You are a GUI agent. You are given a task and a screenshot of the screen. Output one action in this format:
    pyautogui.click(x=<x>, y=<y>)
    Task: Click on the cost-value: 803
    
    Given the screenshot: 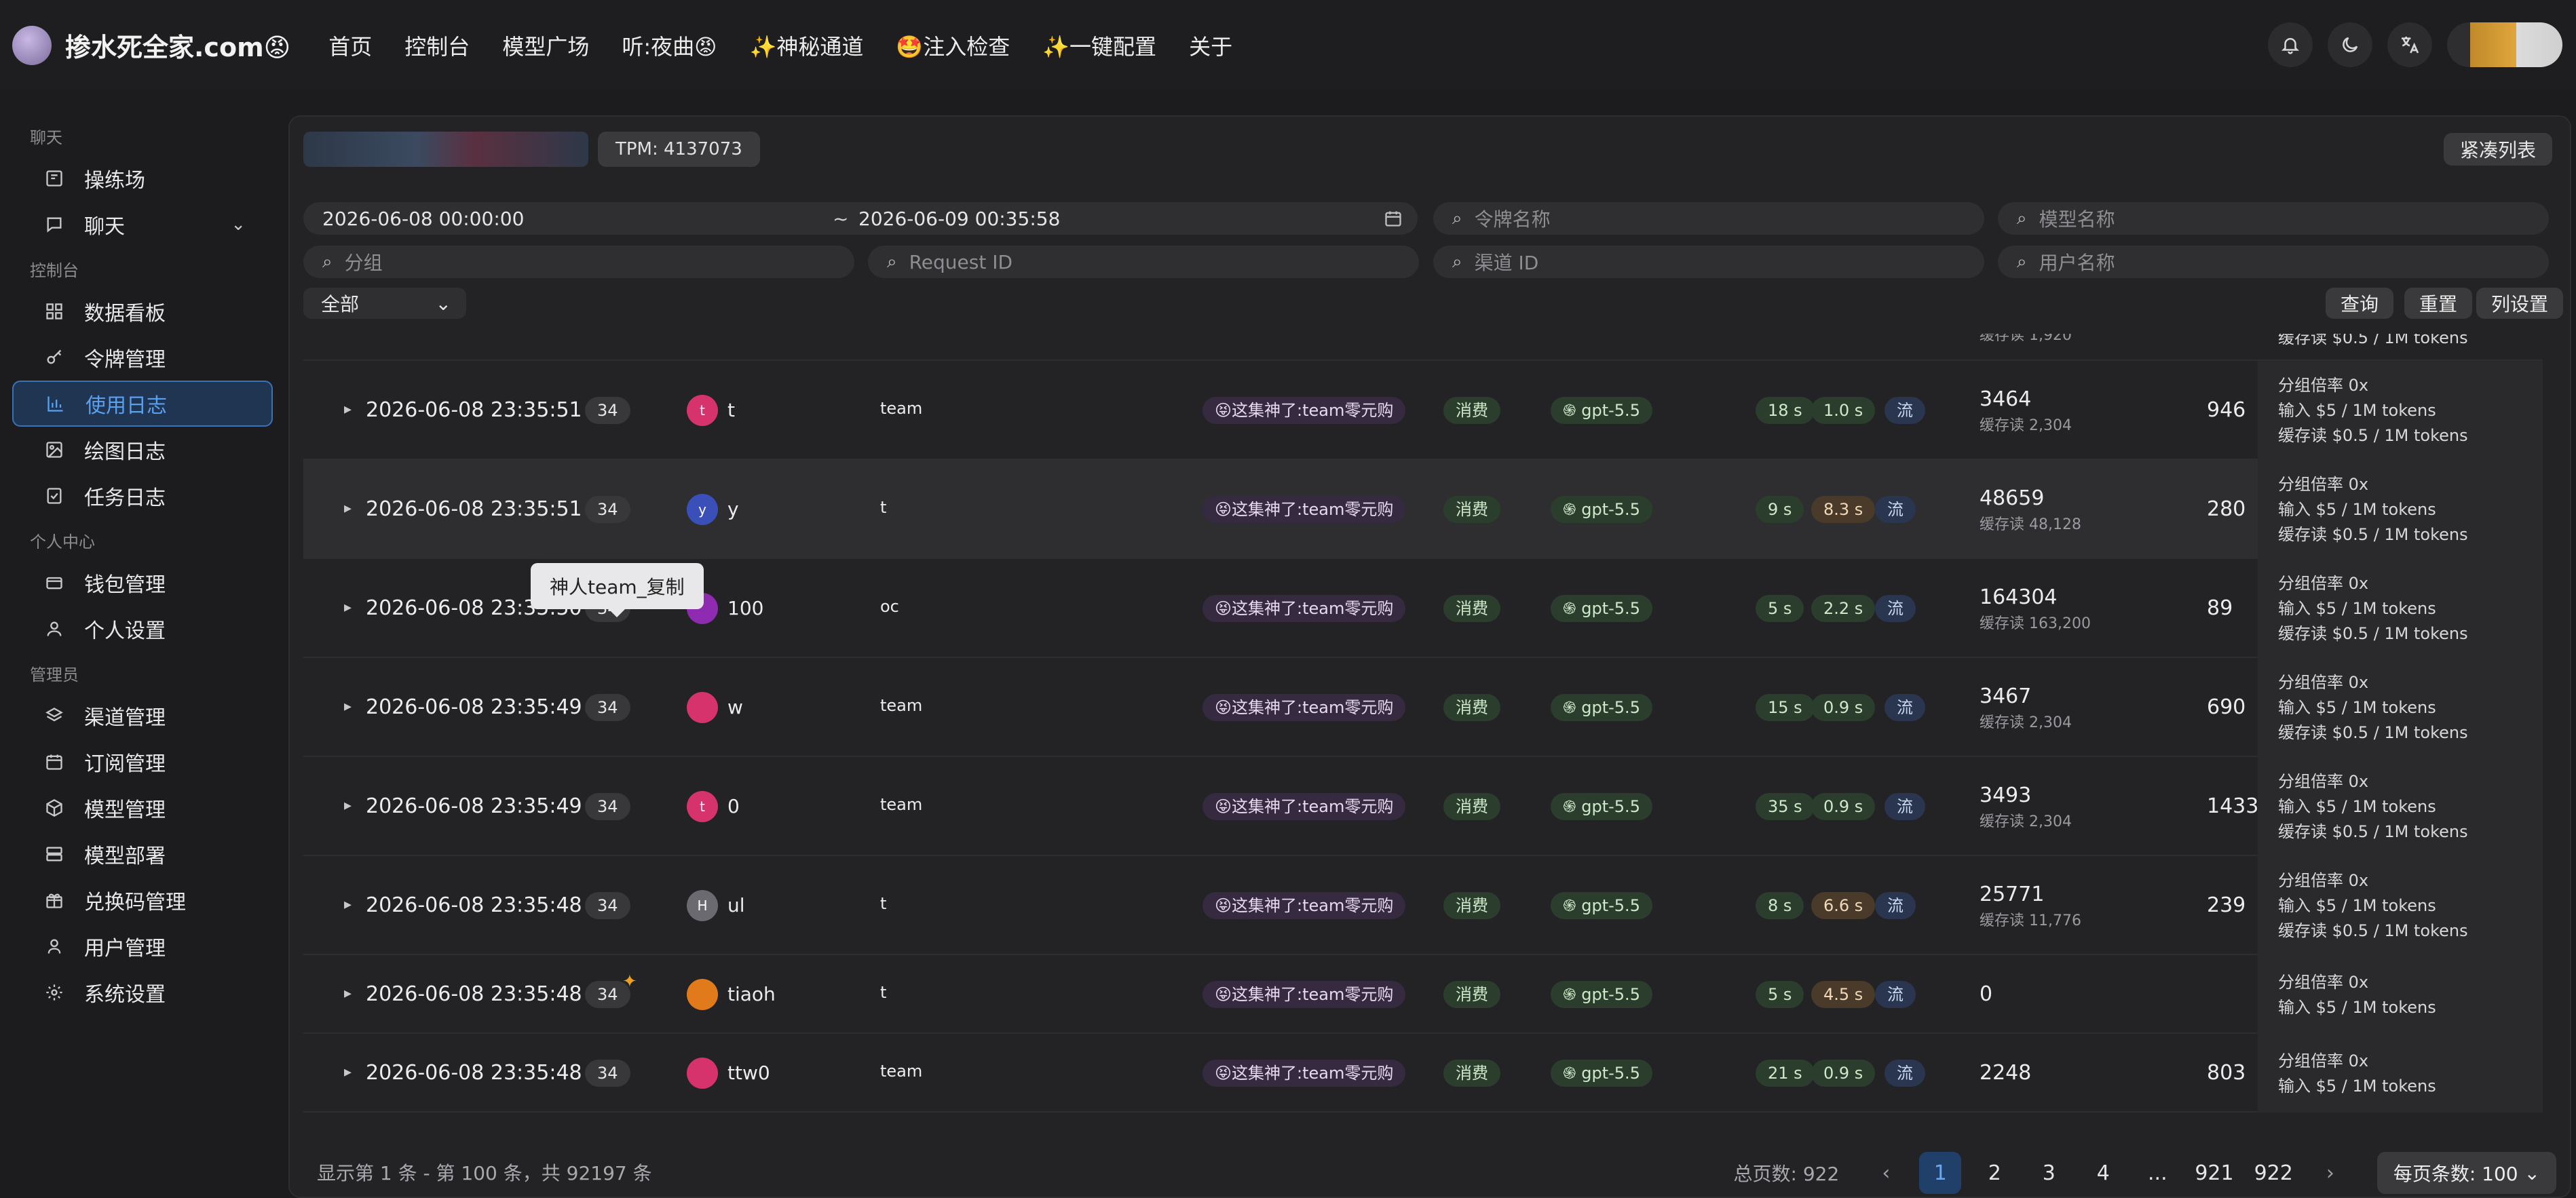 What is the action you would take?
    pyautogui.click(x=2226, y=1073)
    